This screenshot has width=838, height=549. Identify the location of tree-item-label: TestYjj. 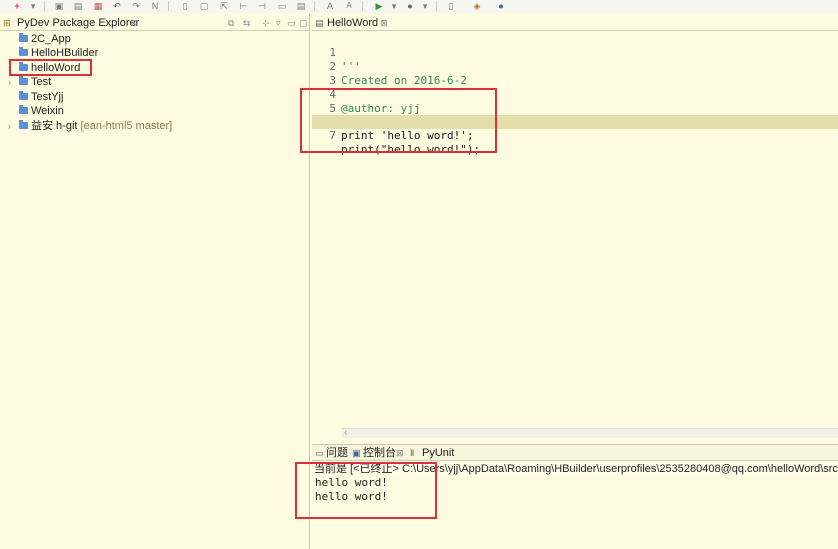
(47, 97).